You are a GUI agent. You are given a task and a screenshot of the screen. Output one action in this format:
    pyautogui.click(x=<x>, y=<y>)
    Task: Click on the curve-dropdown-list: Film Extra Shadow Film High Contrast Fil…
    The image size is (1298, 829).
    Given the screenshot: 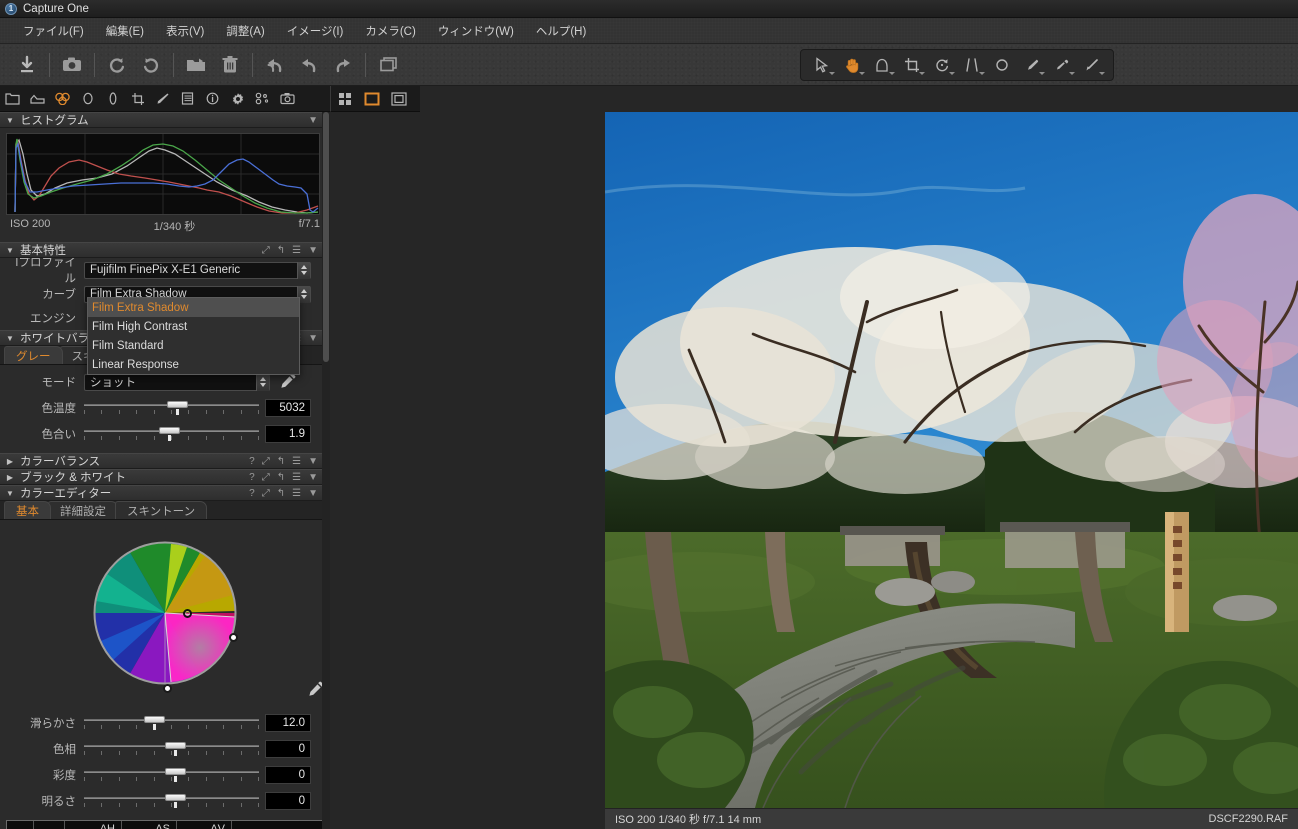 What is the action you would take?
    pyautogui.click(x=193, y=336)
    